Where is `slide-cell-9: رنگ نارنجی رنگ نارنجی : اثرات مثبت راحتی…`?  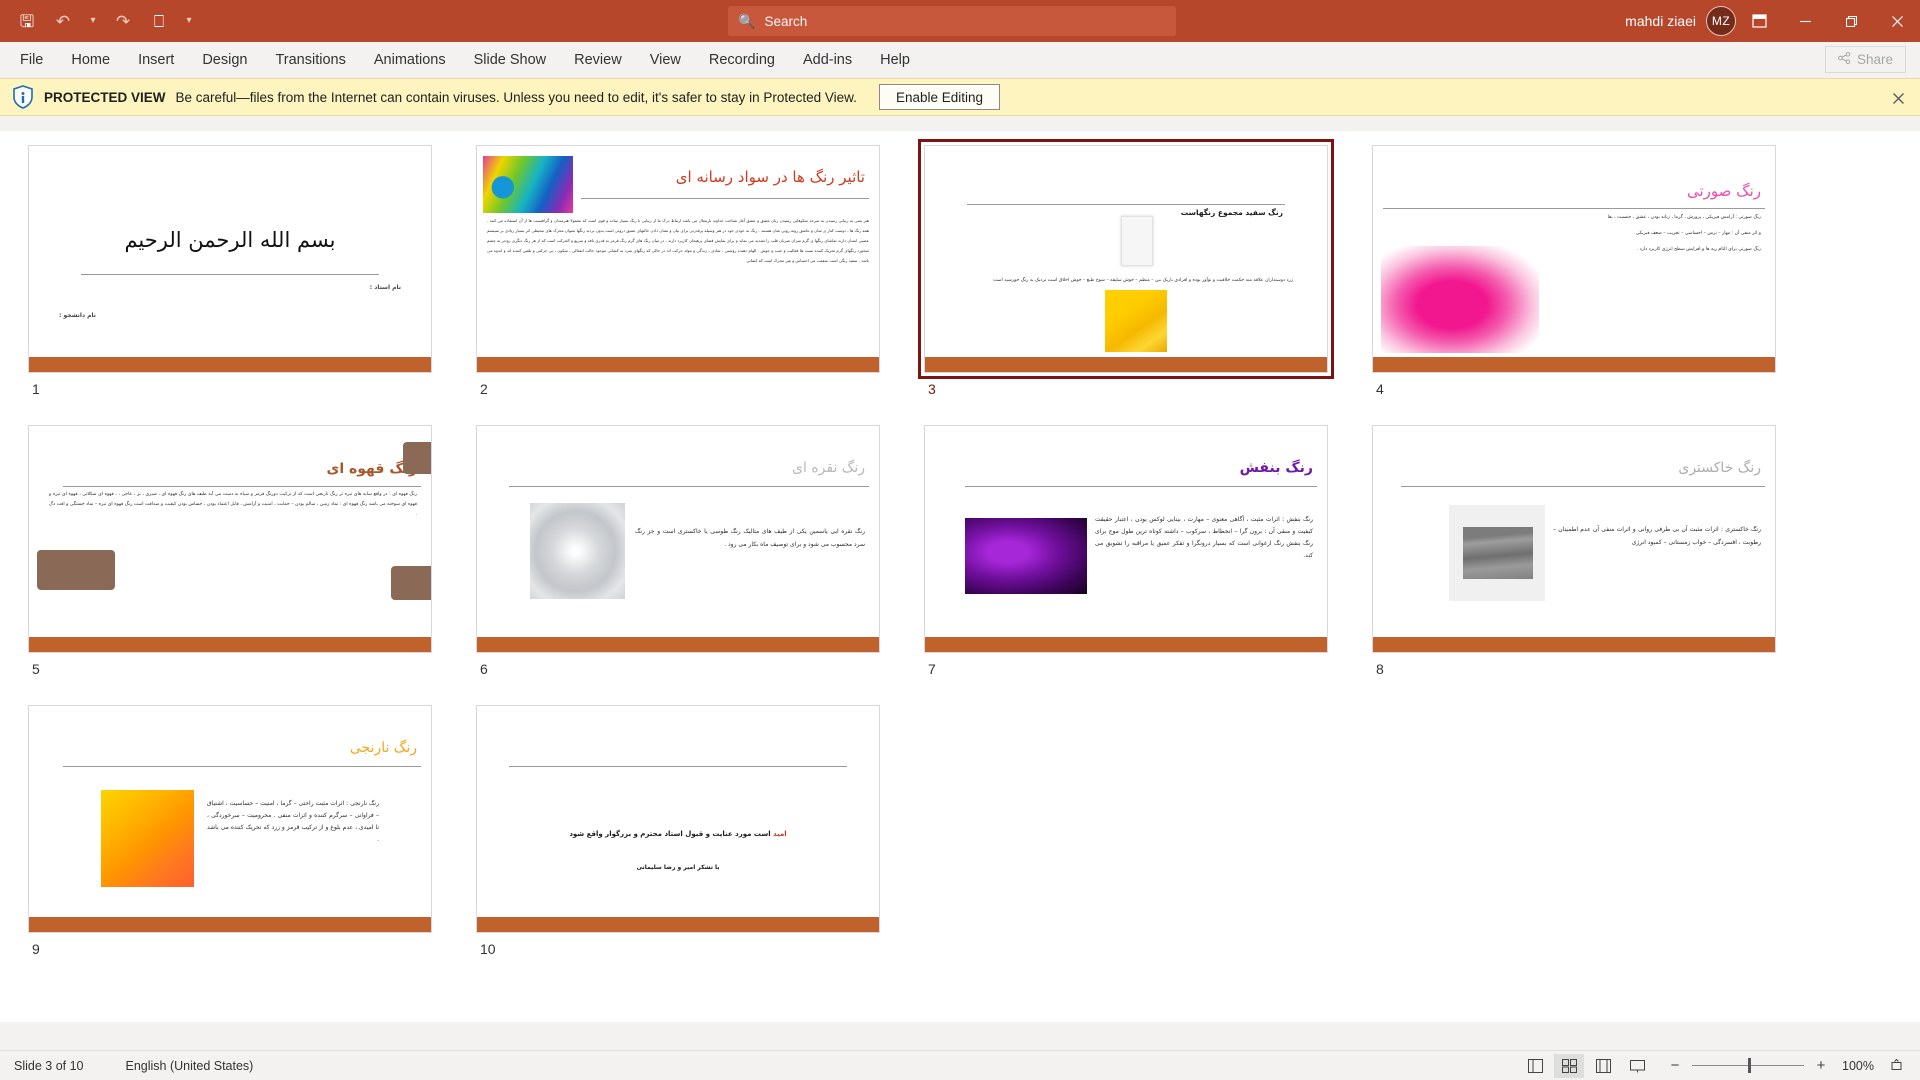 slide-cell-9: رنگ نارنجی رنگ نارنجی : اثرات مثبت راحتی… is located at coordinates (246, 828).